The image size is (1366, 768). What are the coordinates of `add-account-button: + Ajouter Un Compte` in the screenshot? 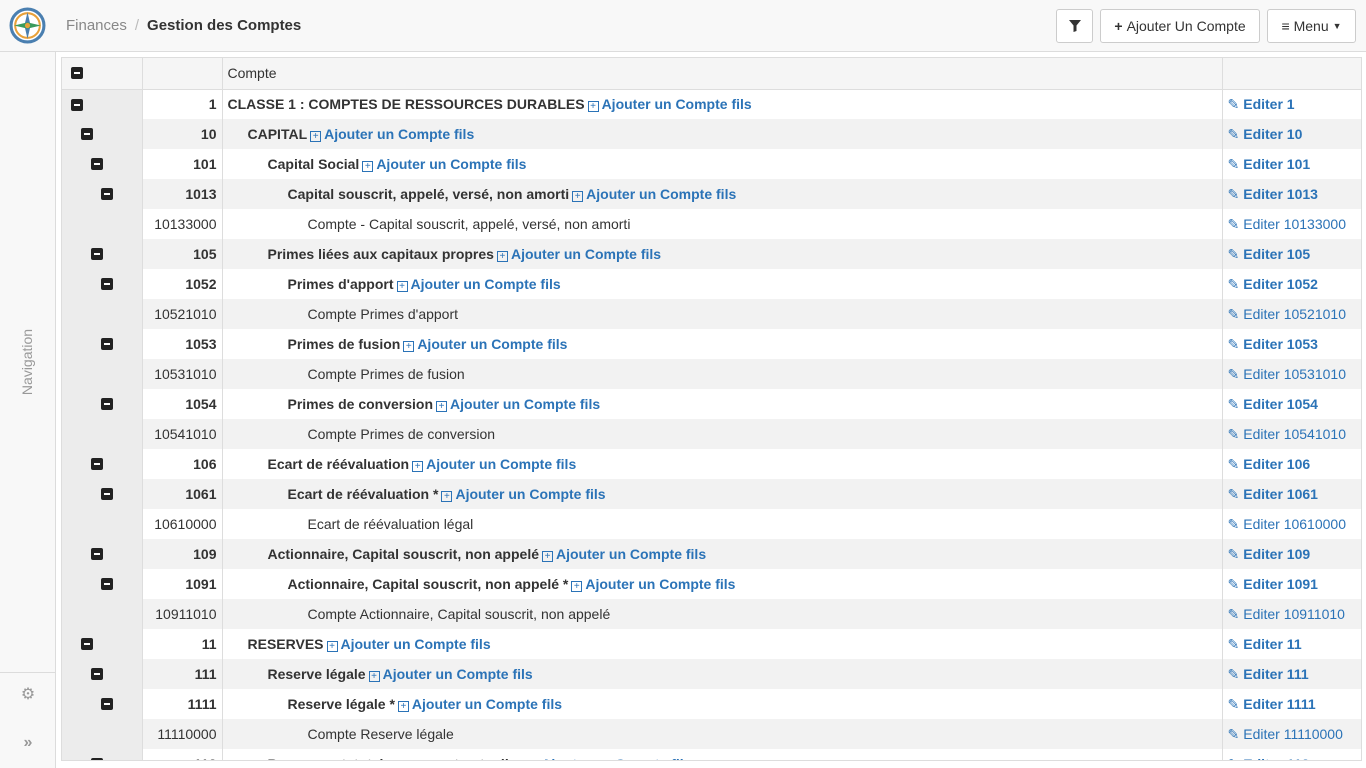 It's located at (1180, 26).